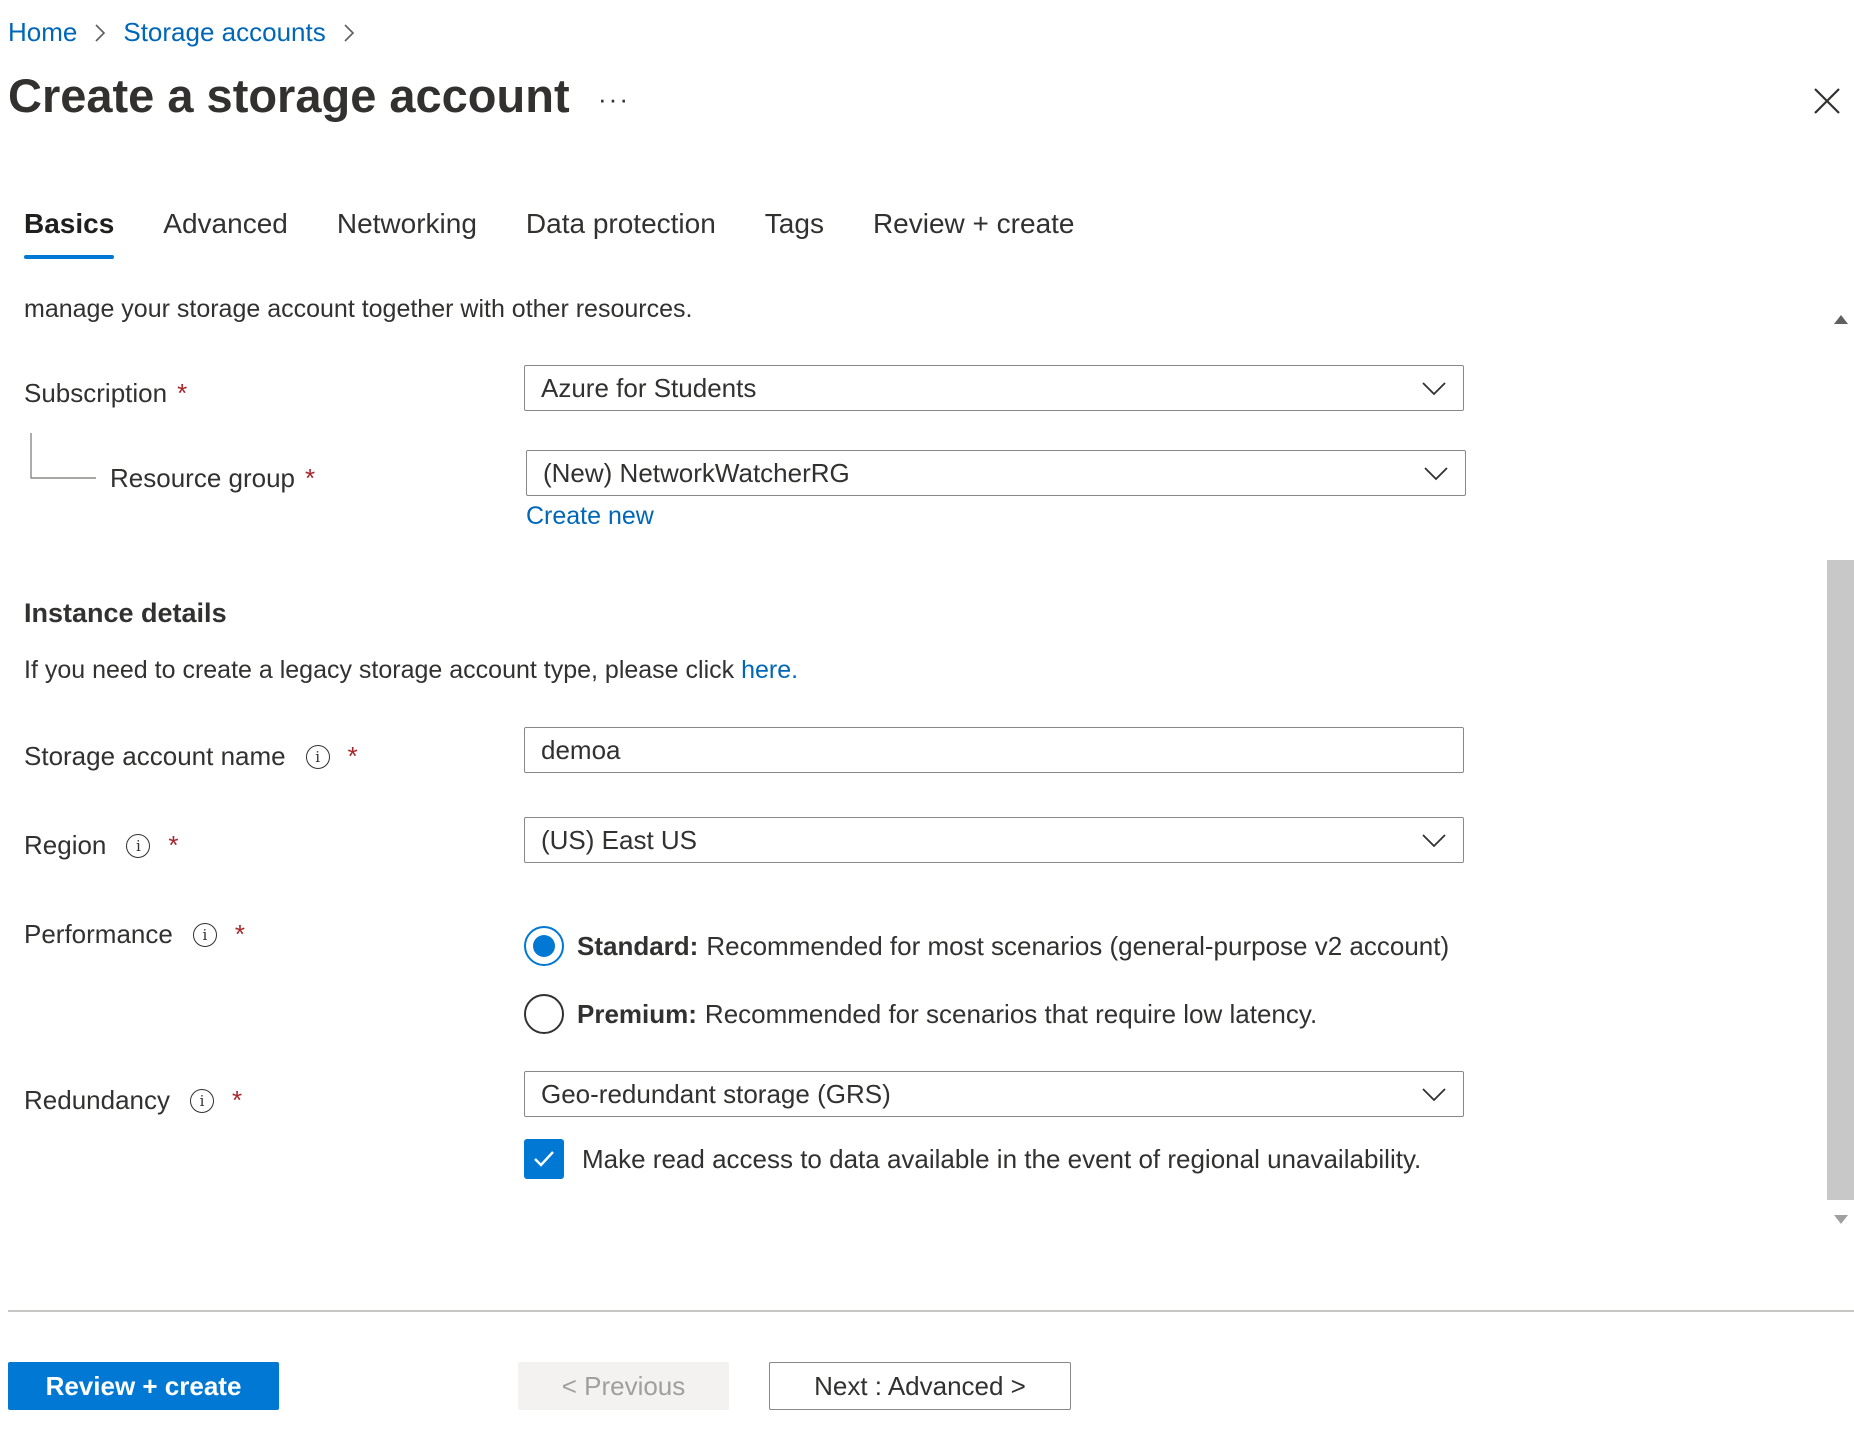  Describe the element at coordinates (994, 388) in the screenshot. I see `subscription-dropdown: Azure for Students` at that location.